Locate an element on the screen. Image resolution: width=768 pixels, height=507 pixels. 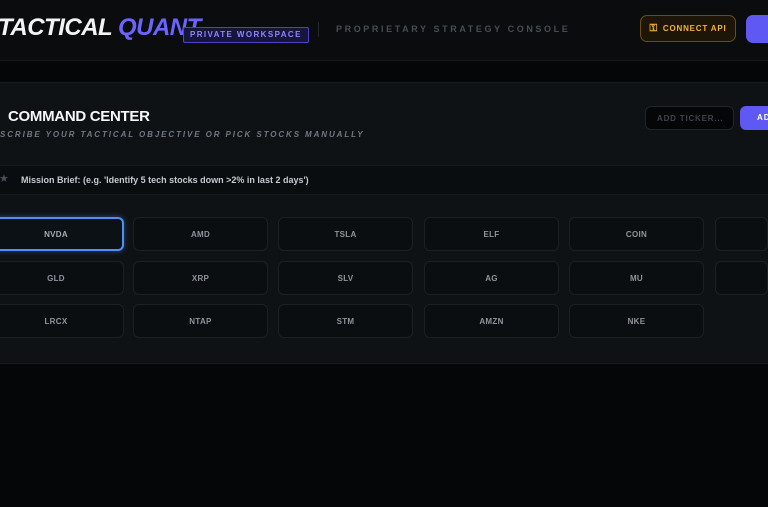
ticker-chip: NVDA is located at coordinates (62, 234).